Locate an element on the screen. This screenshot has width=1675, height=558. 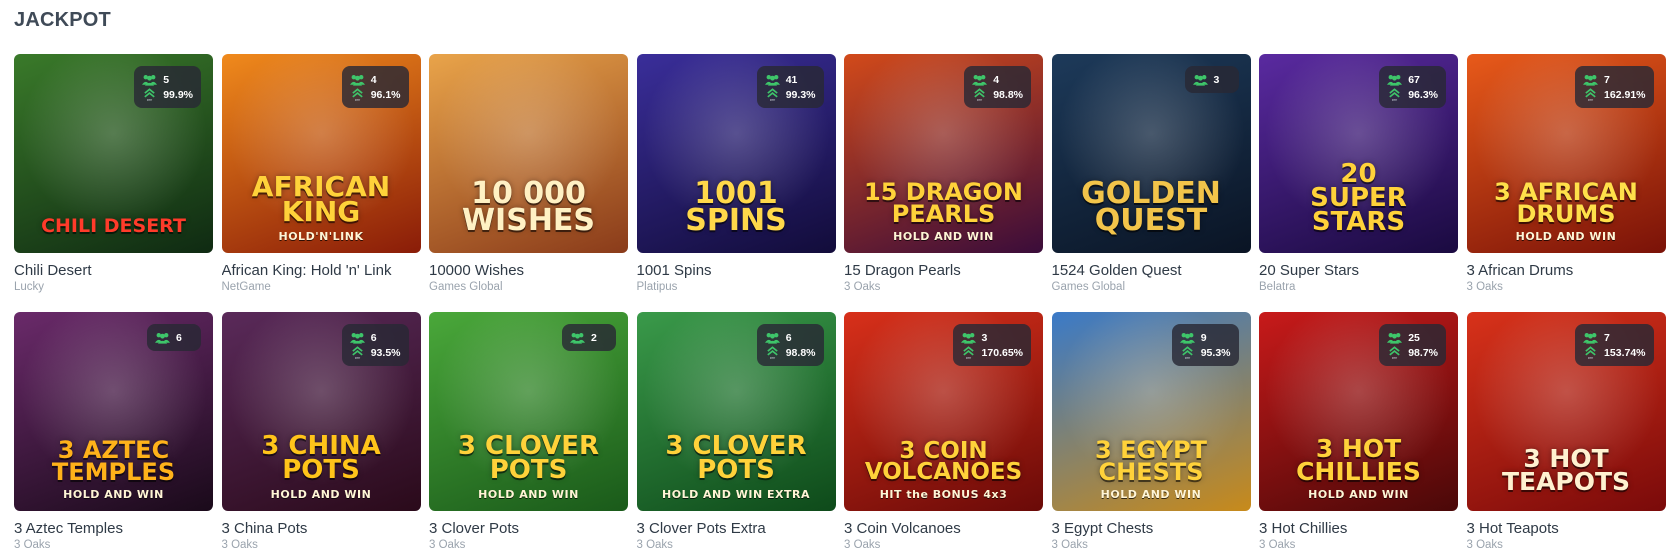
game-thumbnail: Chili Desert 5 is located at coordinates (113, 153).